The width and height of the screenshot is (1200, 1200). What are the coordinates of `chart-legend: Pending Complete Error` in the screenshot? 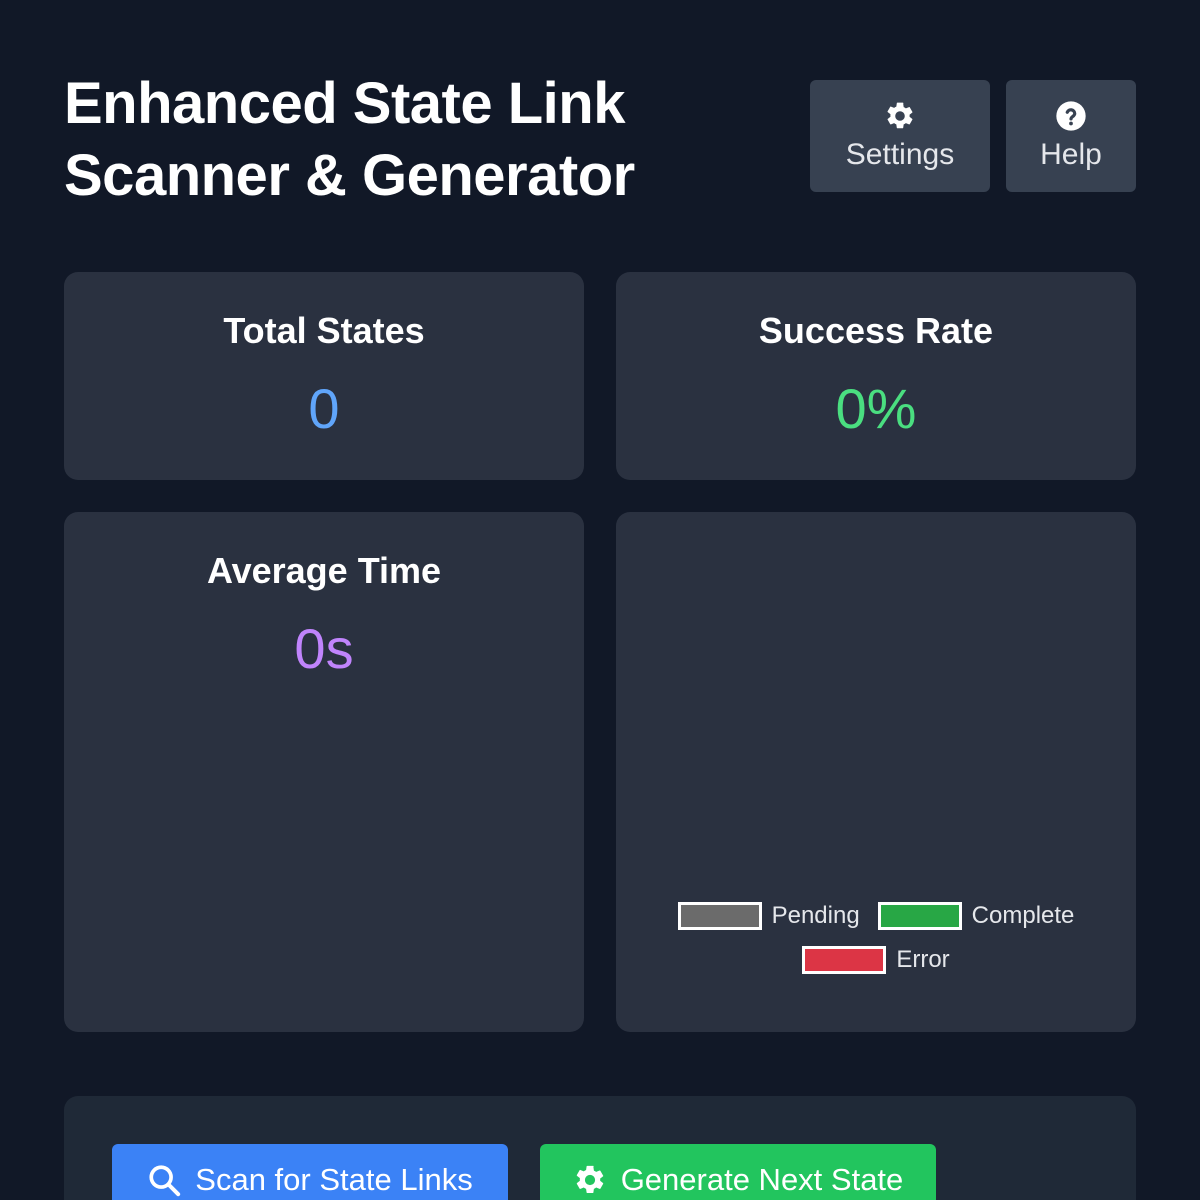 It's located at (876, 938).